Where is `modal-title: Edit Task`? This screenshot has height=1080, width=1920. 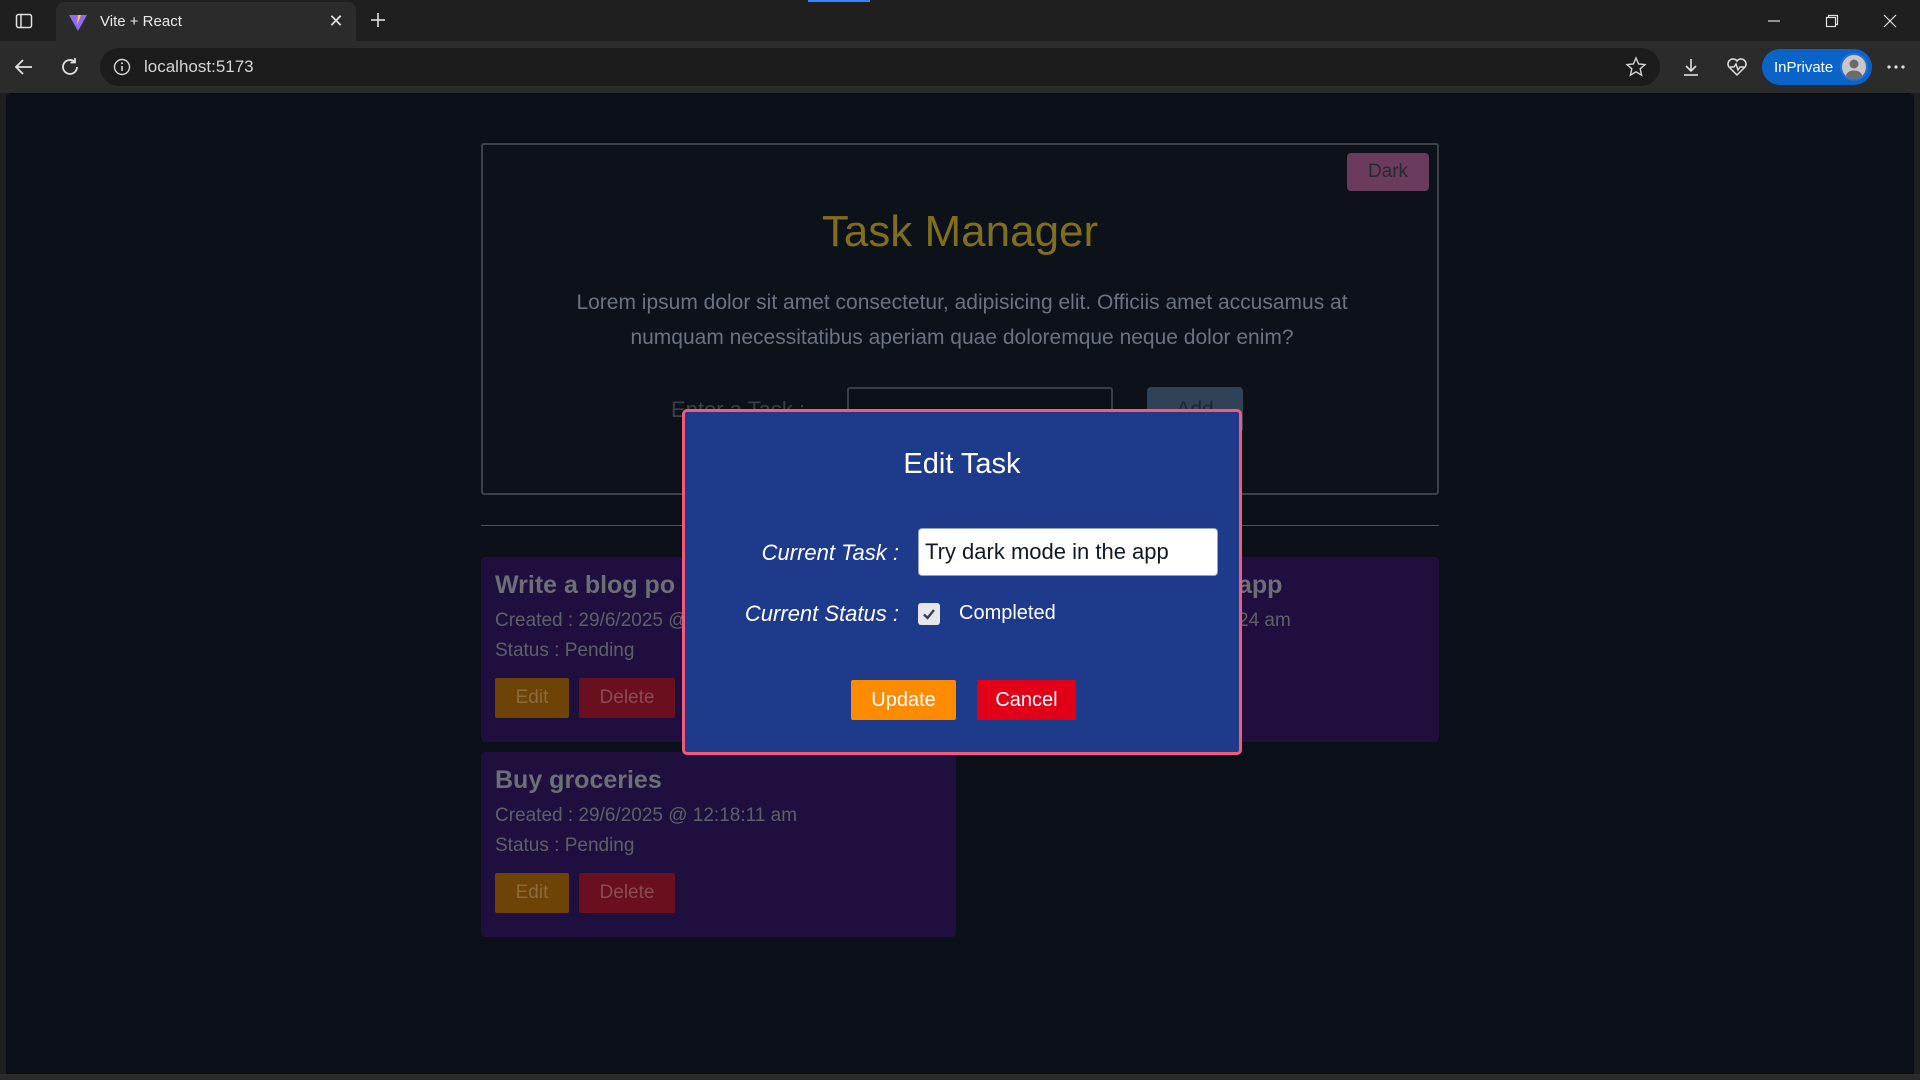
modal-title: Edit Task is located at coordinates (962, 464).